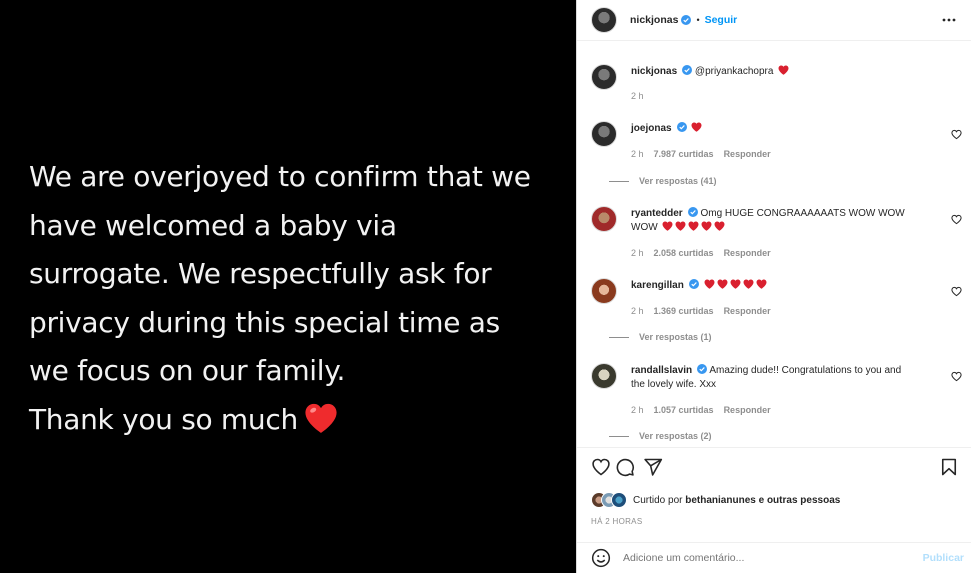 The width and height of the screenshot is (971, 573). Describe the element at coordinates (734, 71) in the screenshot. I see `mention-link: @priyankachopra` at that location.